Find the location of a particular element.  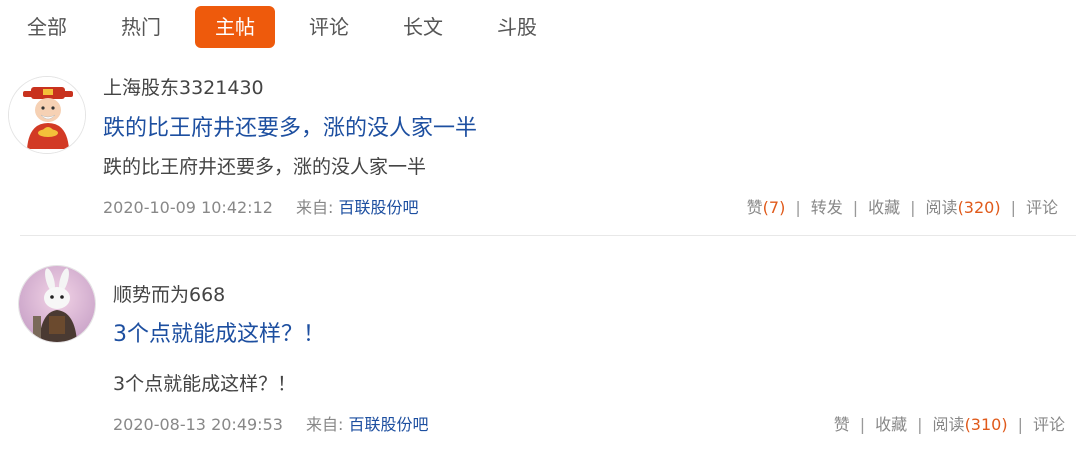

post-author: 顺势而为668 is located at coordinates (169, 293).